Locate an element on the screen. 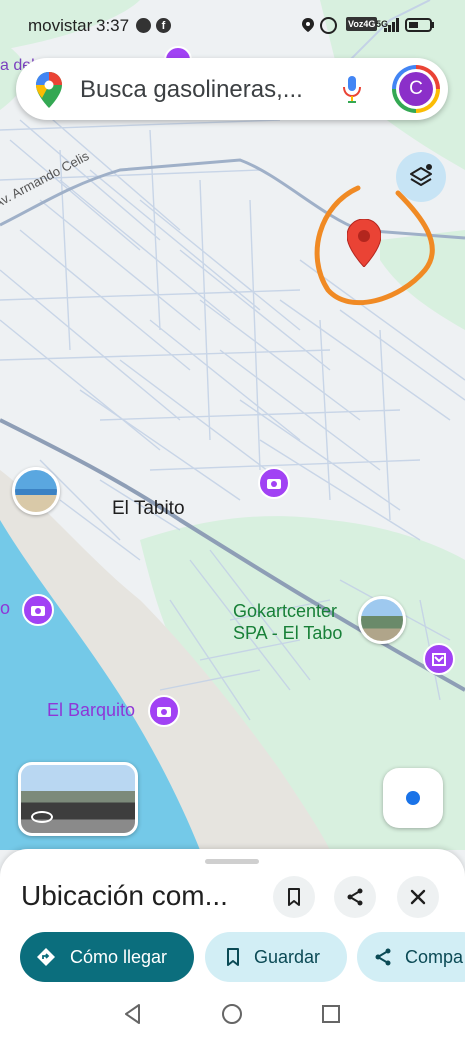  close-icon is located at coordinates (418, 897).